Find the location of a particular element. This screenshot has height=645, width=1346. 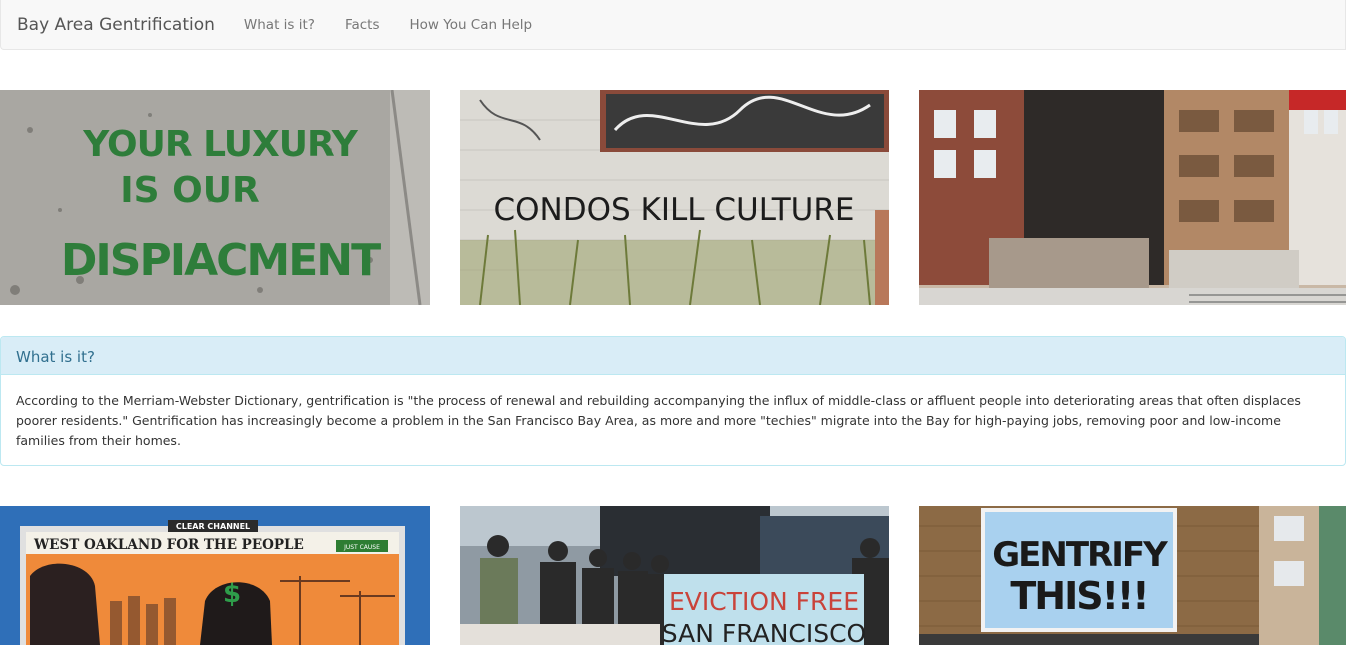

billboard-headline: WEST OAKLAND FOR THE PEOPLE is located at coordinates (168, 545).